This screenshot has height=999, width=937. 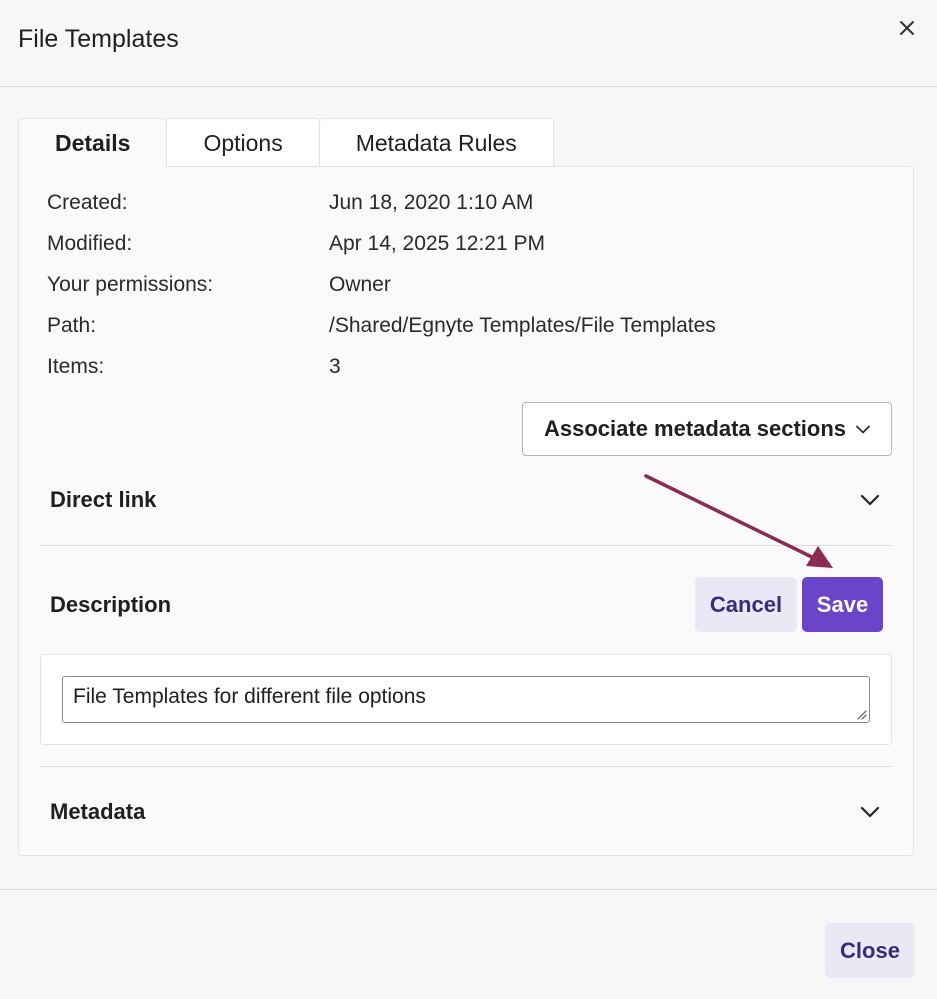 What do you see at coordinates (130, 284) in the screenshot?
I see `permissions-label: Your permissions:` at bounding box center [130, 284].